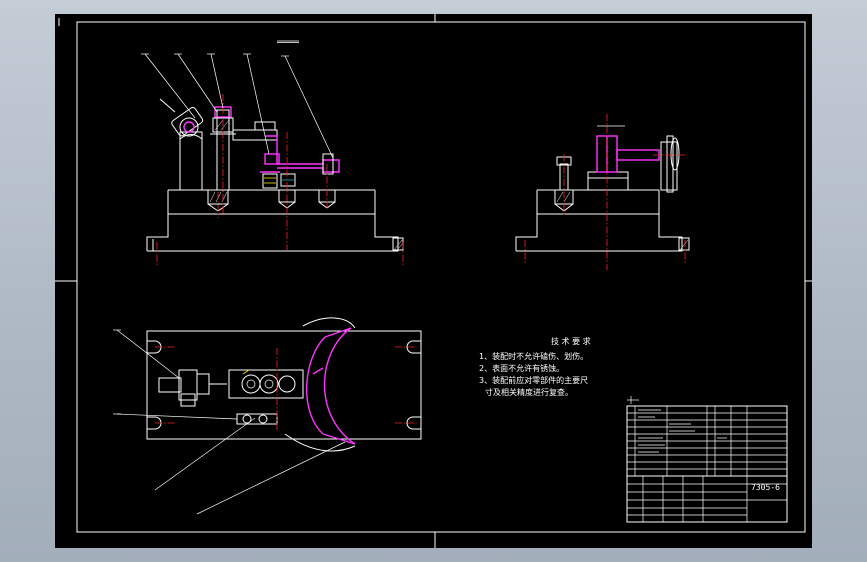  Describe the element at coordinates (529, 392) in the screenshot. I see `tech-req-item-4: 寸及相关精度进行复查。` at that location.